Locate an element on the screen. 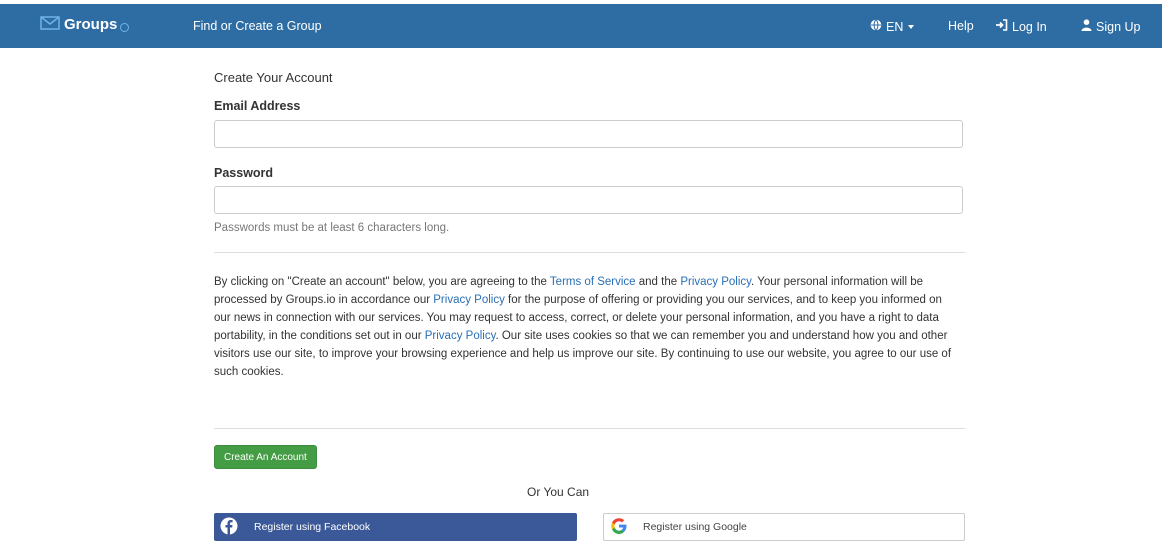 The image size is (1162, 556). facebook-button-label: Register using Facebook is located at coordinates (312, 527).